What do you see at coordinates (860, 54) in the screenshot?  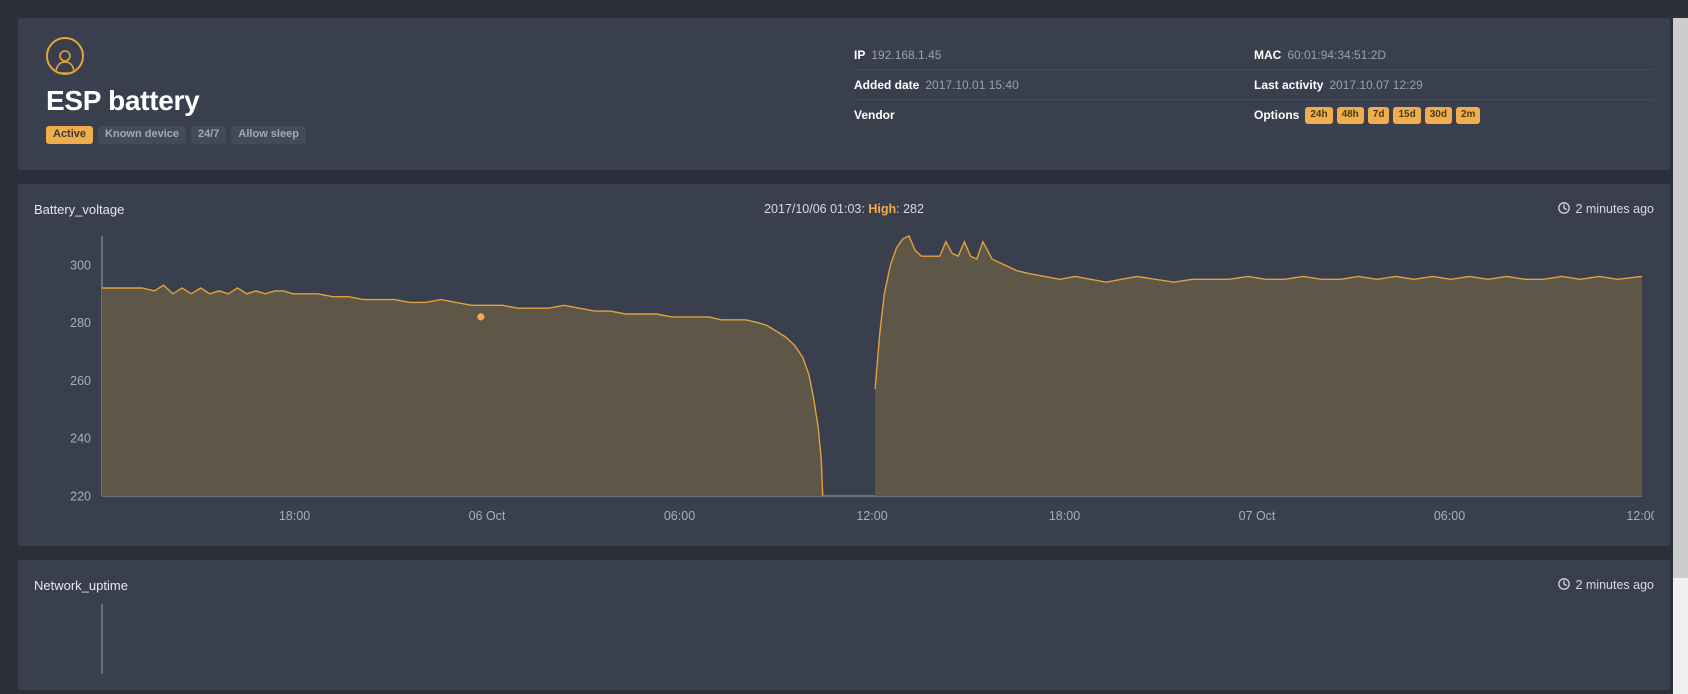 I see `info-label-ip: IP` at bounding box center [860, 54].